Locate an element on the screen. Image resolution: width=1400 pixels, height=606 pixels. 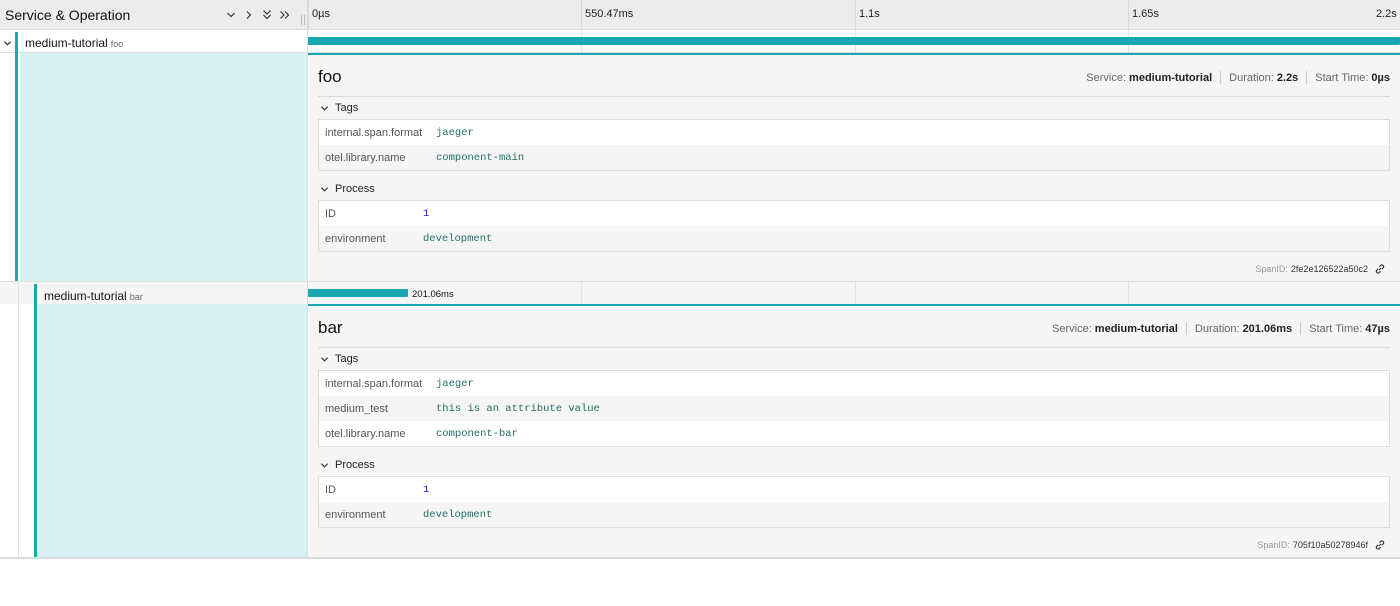
tag-key: internal.span.format is located at coordinates (374, 132).